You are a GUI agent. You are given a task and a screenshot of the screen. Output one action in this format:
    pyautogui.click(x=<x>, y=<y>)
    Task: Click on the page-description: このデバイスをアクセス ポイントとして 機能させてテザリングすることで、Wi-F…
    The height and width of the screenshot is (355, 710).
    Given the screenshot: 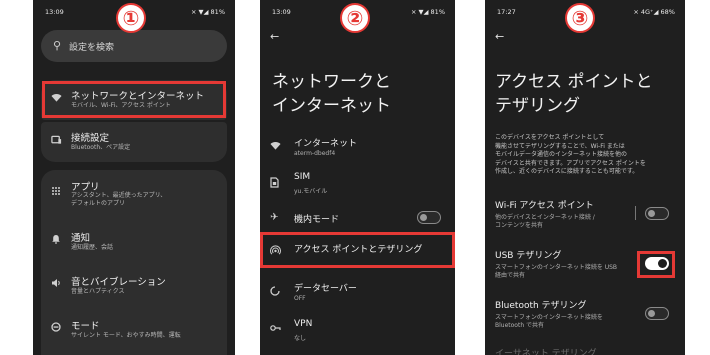 What is the action you would take?
    pyautogui.click(x=570, y=154)
    